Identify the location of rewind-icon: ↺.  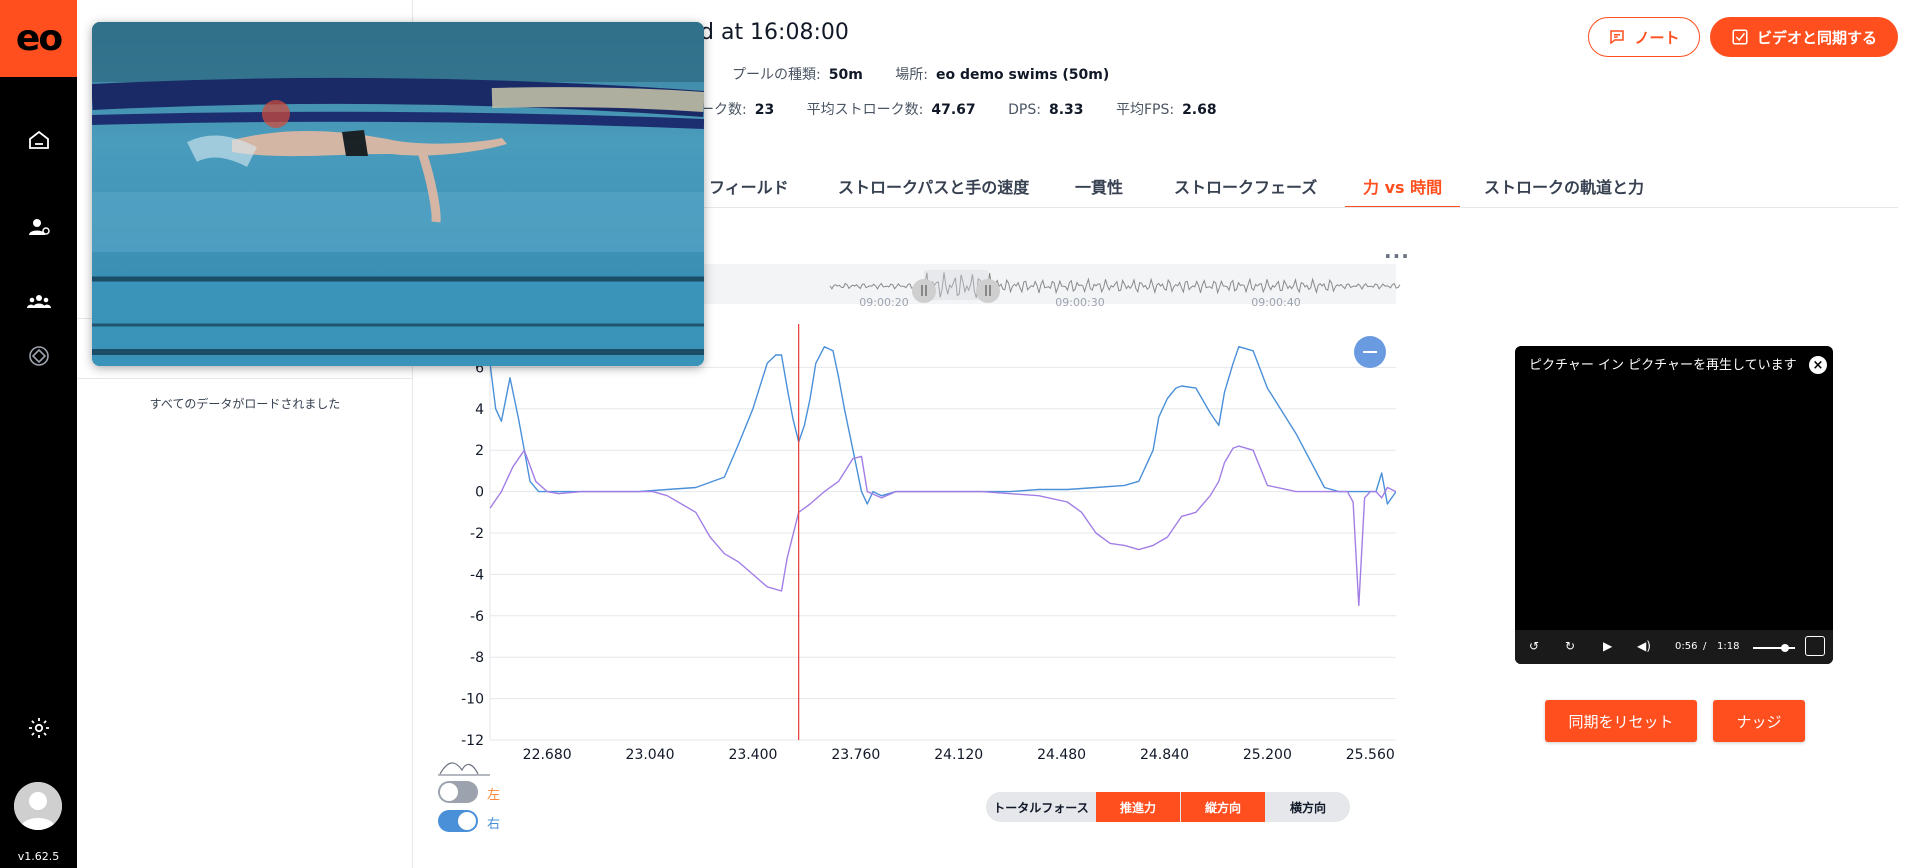
(1534, 646).